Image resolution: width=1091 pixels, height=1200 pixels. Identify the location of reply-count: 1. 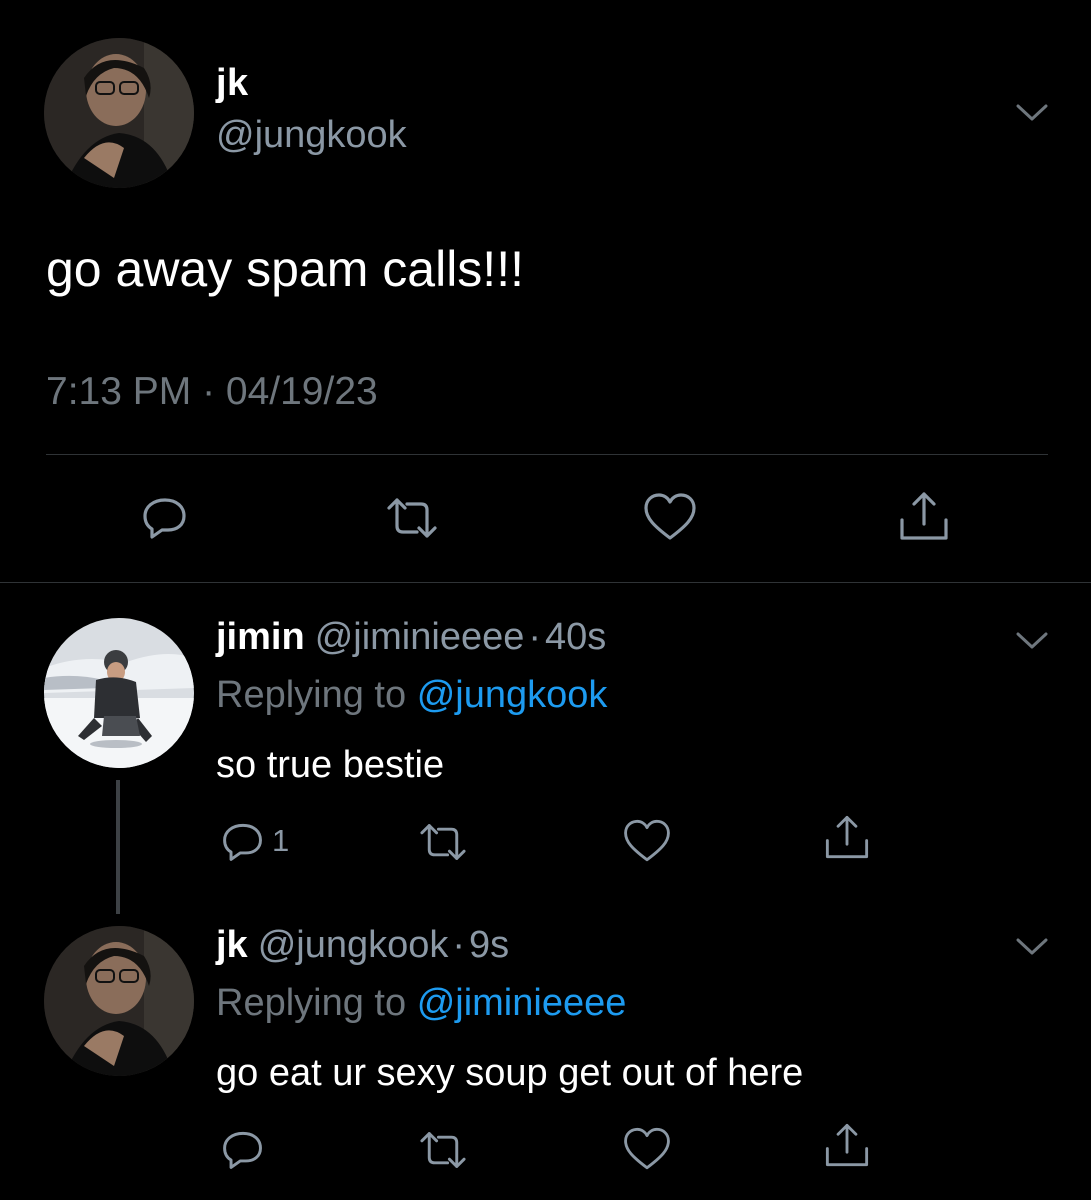
(281, 840).